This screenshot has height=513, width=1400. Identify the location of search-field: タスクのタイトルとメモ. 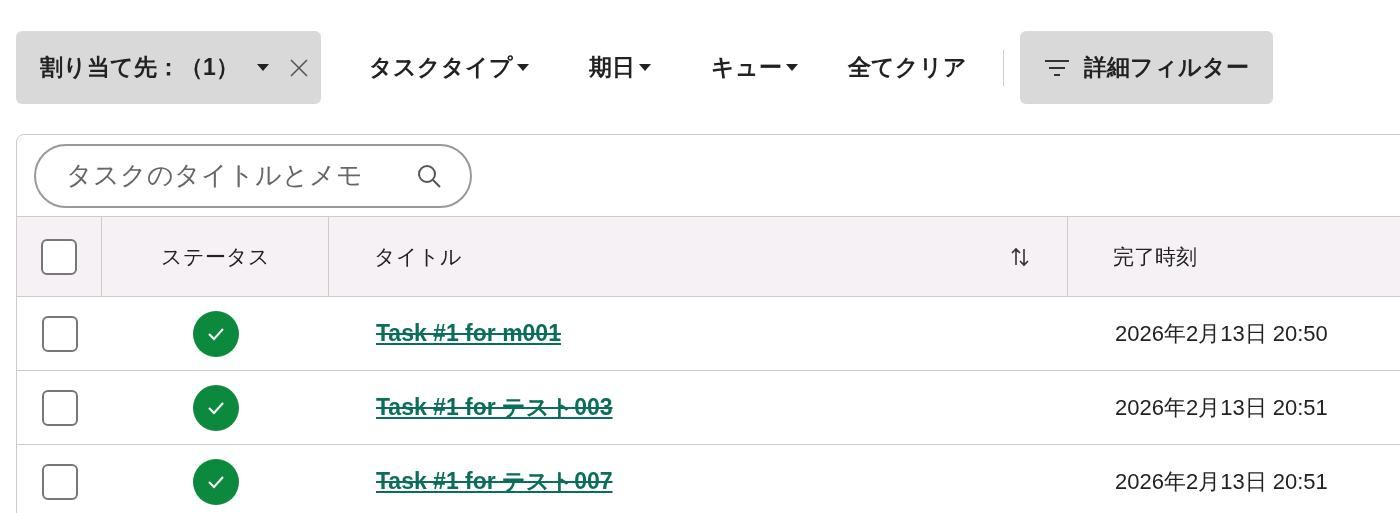
(253, 175).